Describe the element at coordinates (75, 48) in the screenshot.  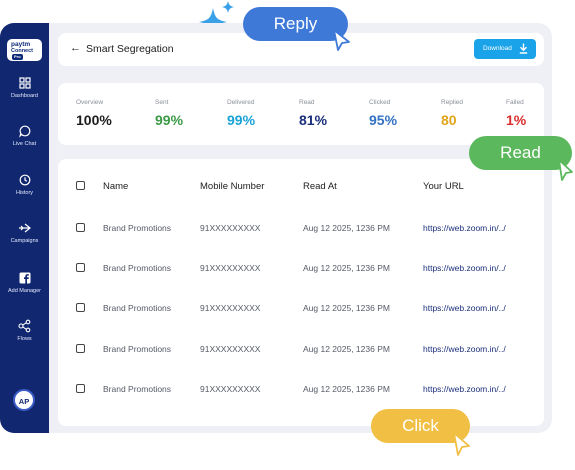
I see `back-arrow-icon: ←` at that location.